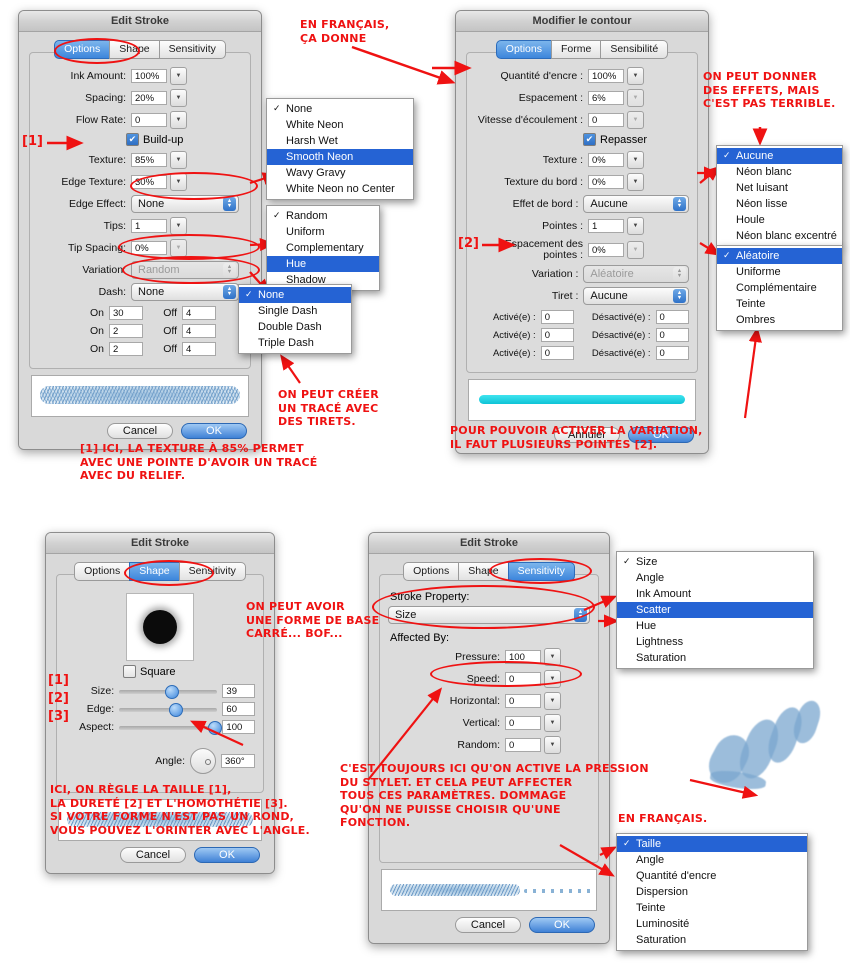 This screenshot has width=850, height=964. What do you see at coordinates (149, 76) in the screenshot?
I see `input-ink-amount: 100%` at bounding box center [149, 76].